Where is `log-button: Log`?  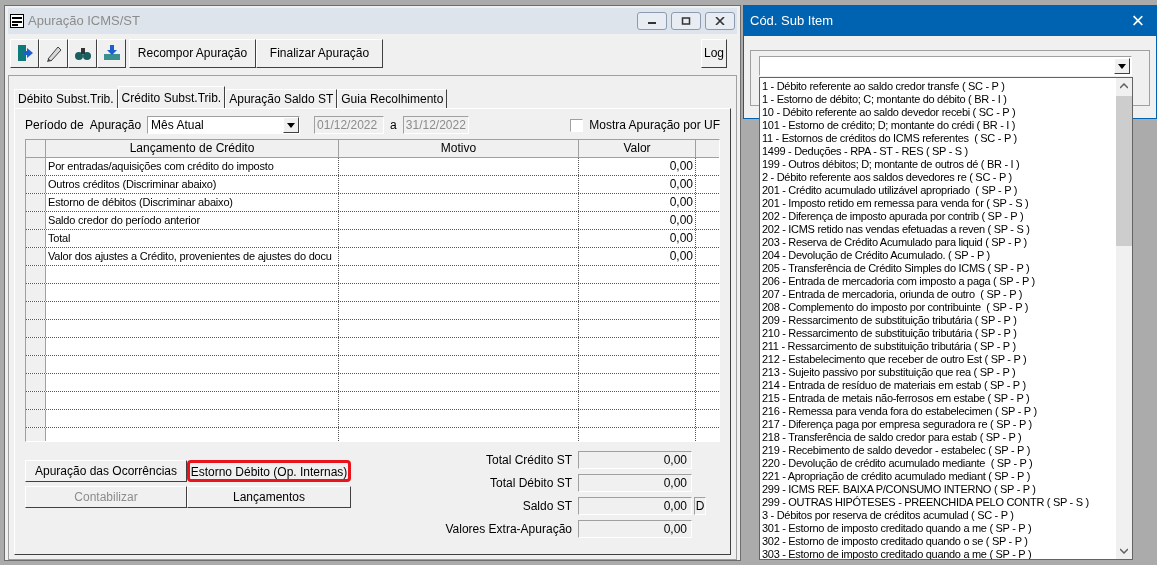 log-button: Log is located at coordinates (714, 53).